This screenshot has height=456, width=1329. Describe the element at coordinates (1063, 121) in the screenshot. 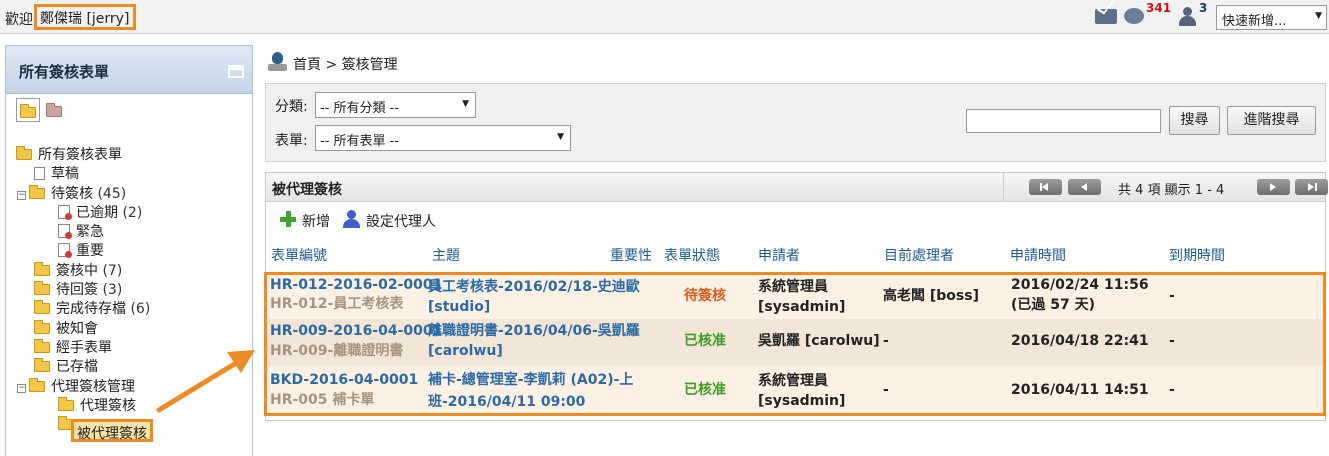

I see `search-input` at that location.